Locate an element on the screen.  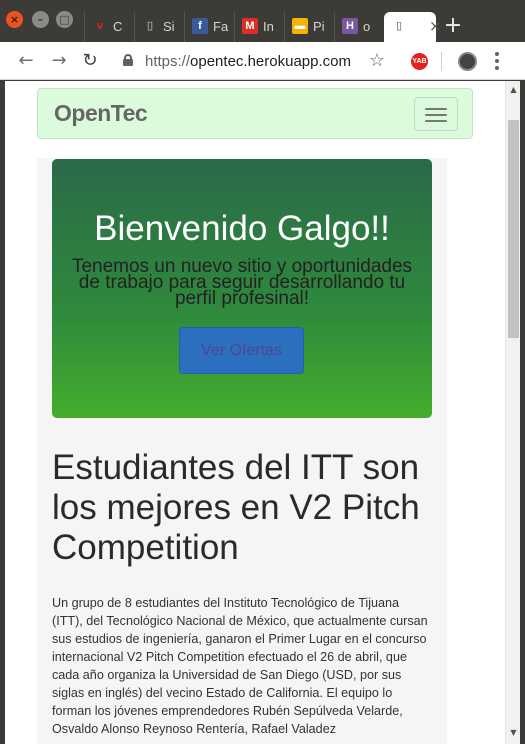
tab-label: In is located at coordinates (268, 26).